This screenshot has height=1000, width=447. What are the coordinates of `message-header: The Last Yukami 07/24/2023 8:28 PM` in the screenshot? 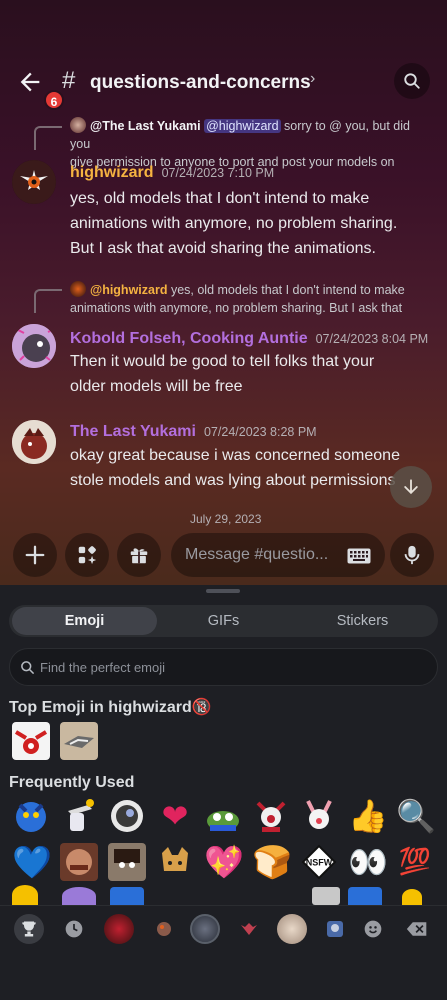 It's located at (193, 432).